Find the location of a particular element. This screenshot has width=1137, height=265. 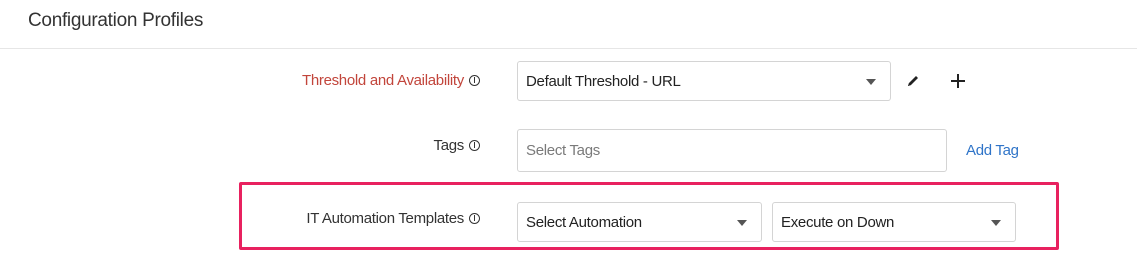

tags-input-placeholder: Select Tags is located at coordinates (563, 150).